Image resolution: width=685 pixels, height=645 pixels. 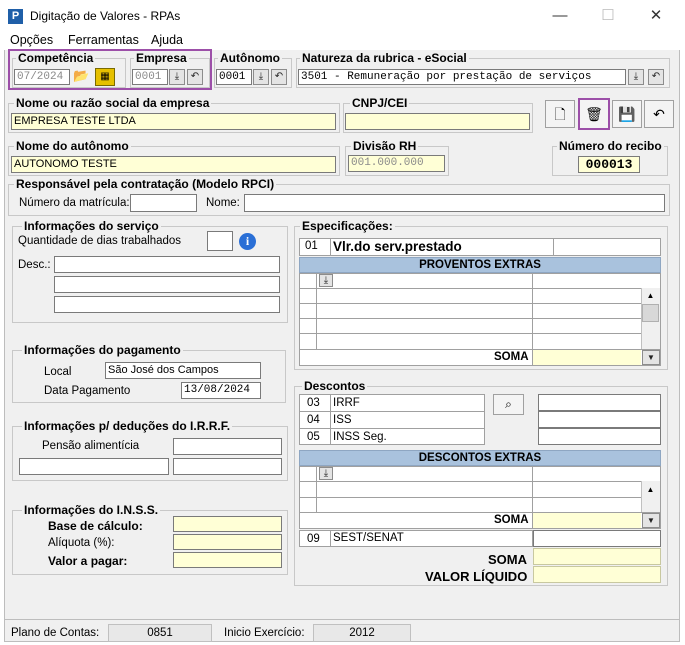 I want to click on pensao-nome-input, so click(x=94, y=466).